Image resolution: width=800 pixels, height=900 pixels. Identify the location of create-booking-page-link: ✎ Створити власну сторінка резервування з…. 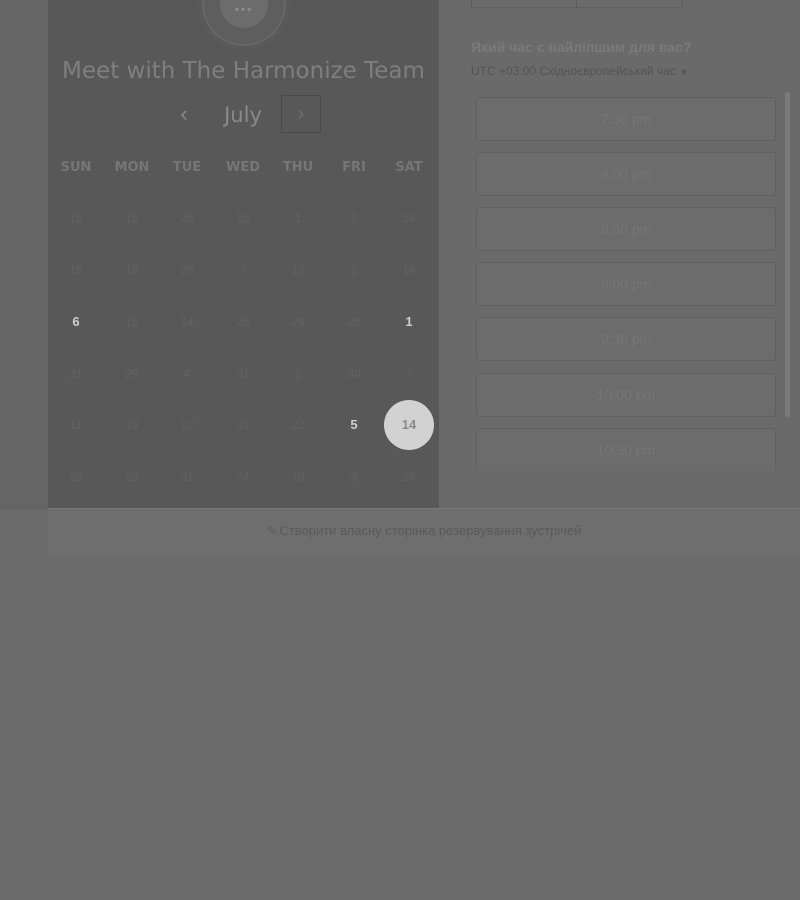
(424, 531).